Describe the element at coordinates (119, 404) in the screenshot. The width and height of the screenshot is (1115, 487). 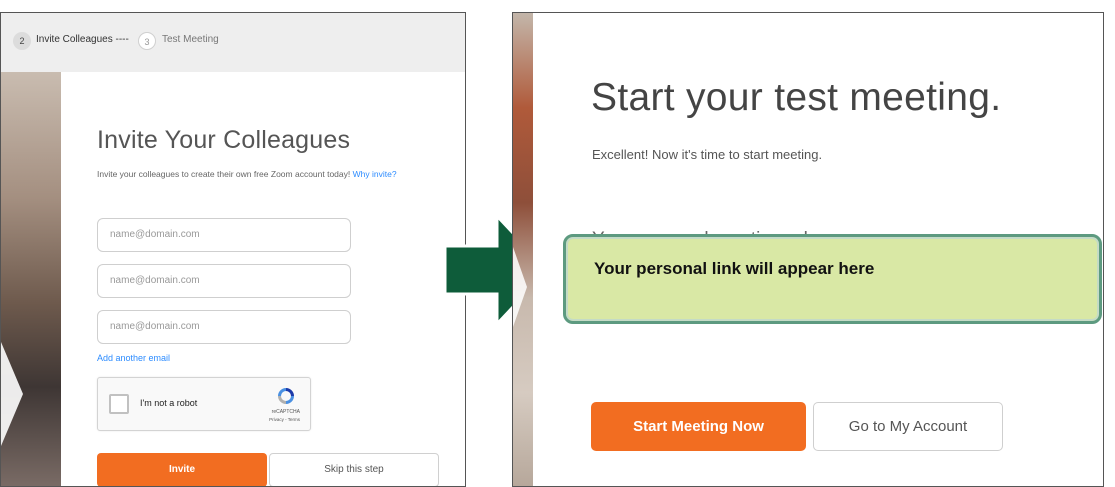
I see `recaptcha-checkbox` at that location.